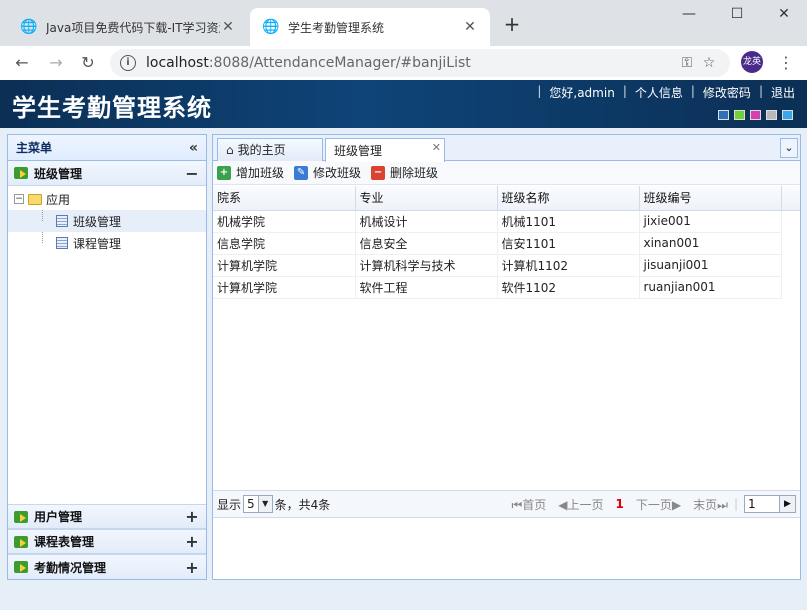  What do you see at coordinates (752, 62) in the screenshot?
I see `profile-avatar: 龙英` at bounding box center [752, 62].